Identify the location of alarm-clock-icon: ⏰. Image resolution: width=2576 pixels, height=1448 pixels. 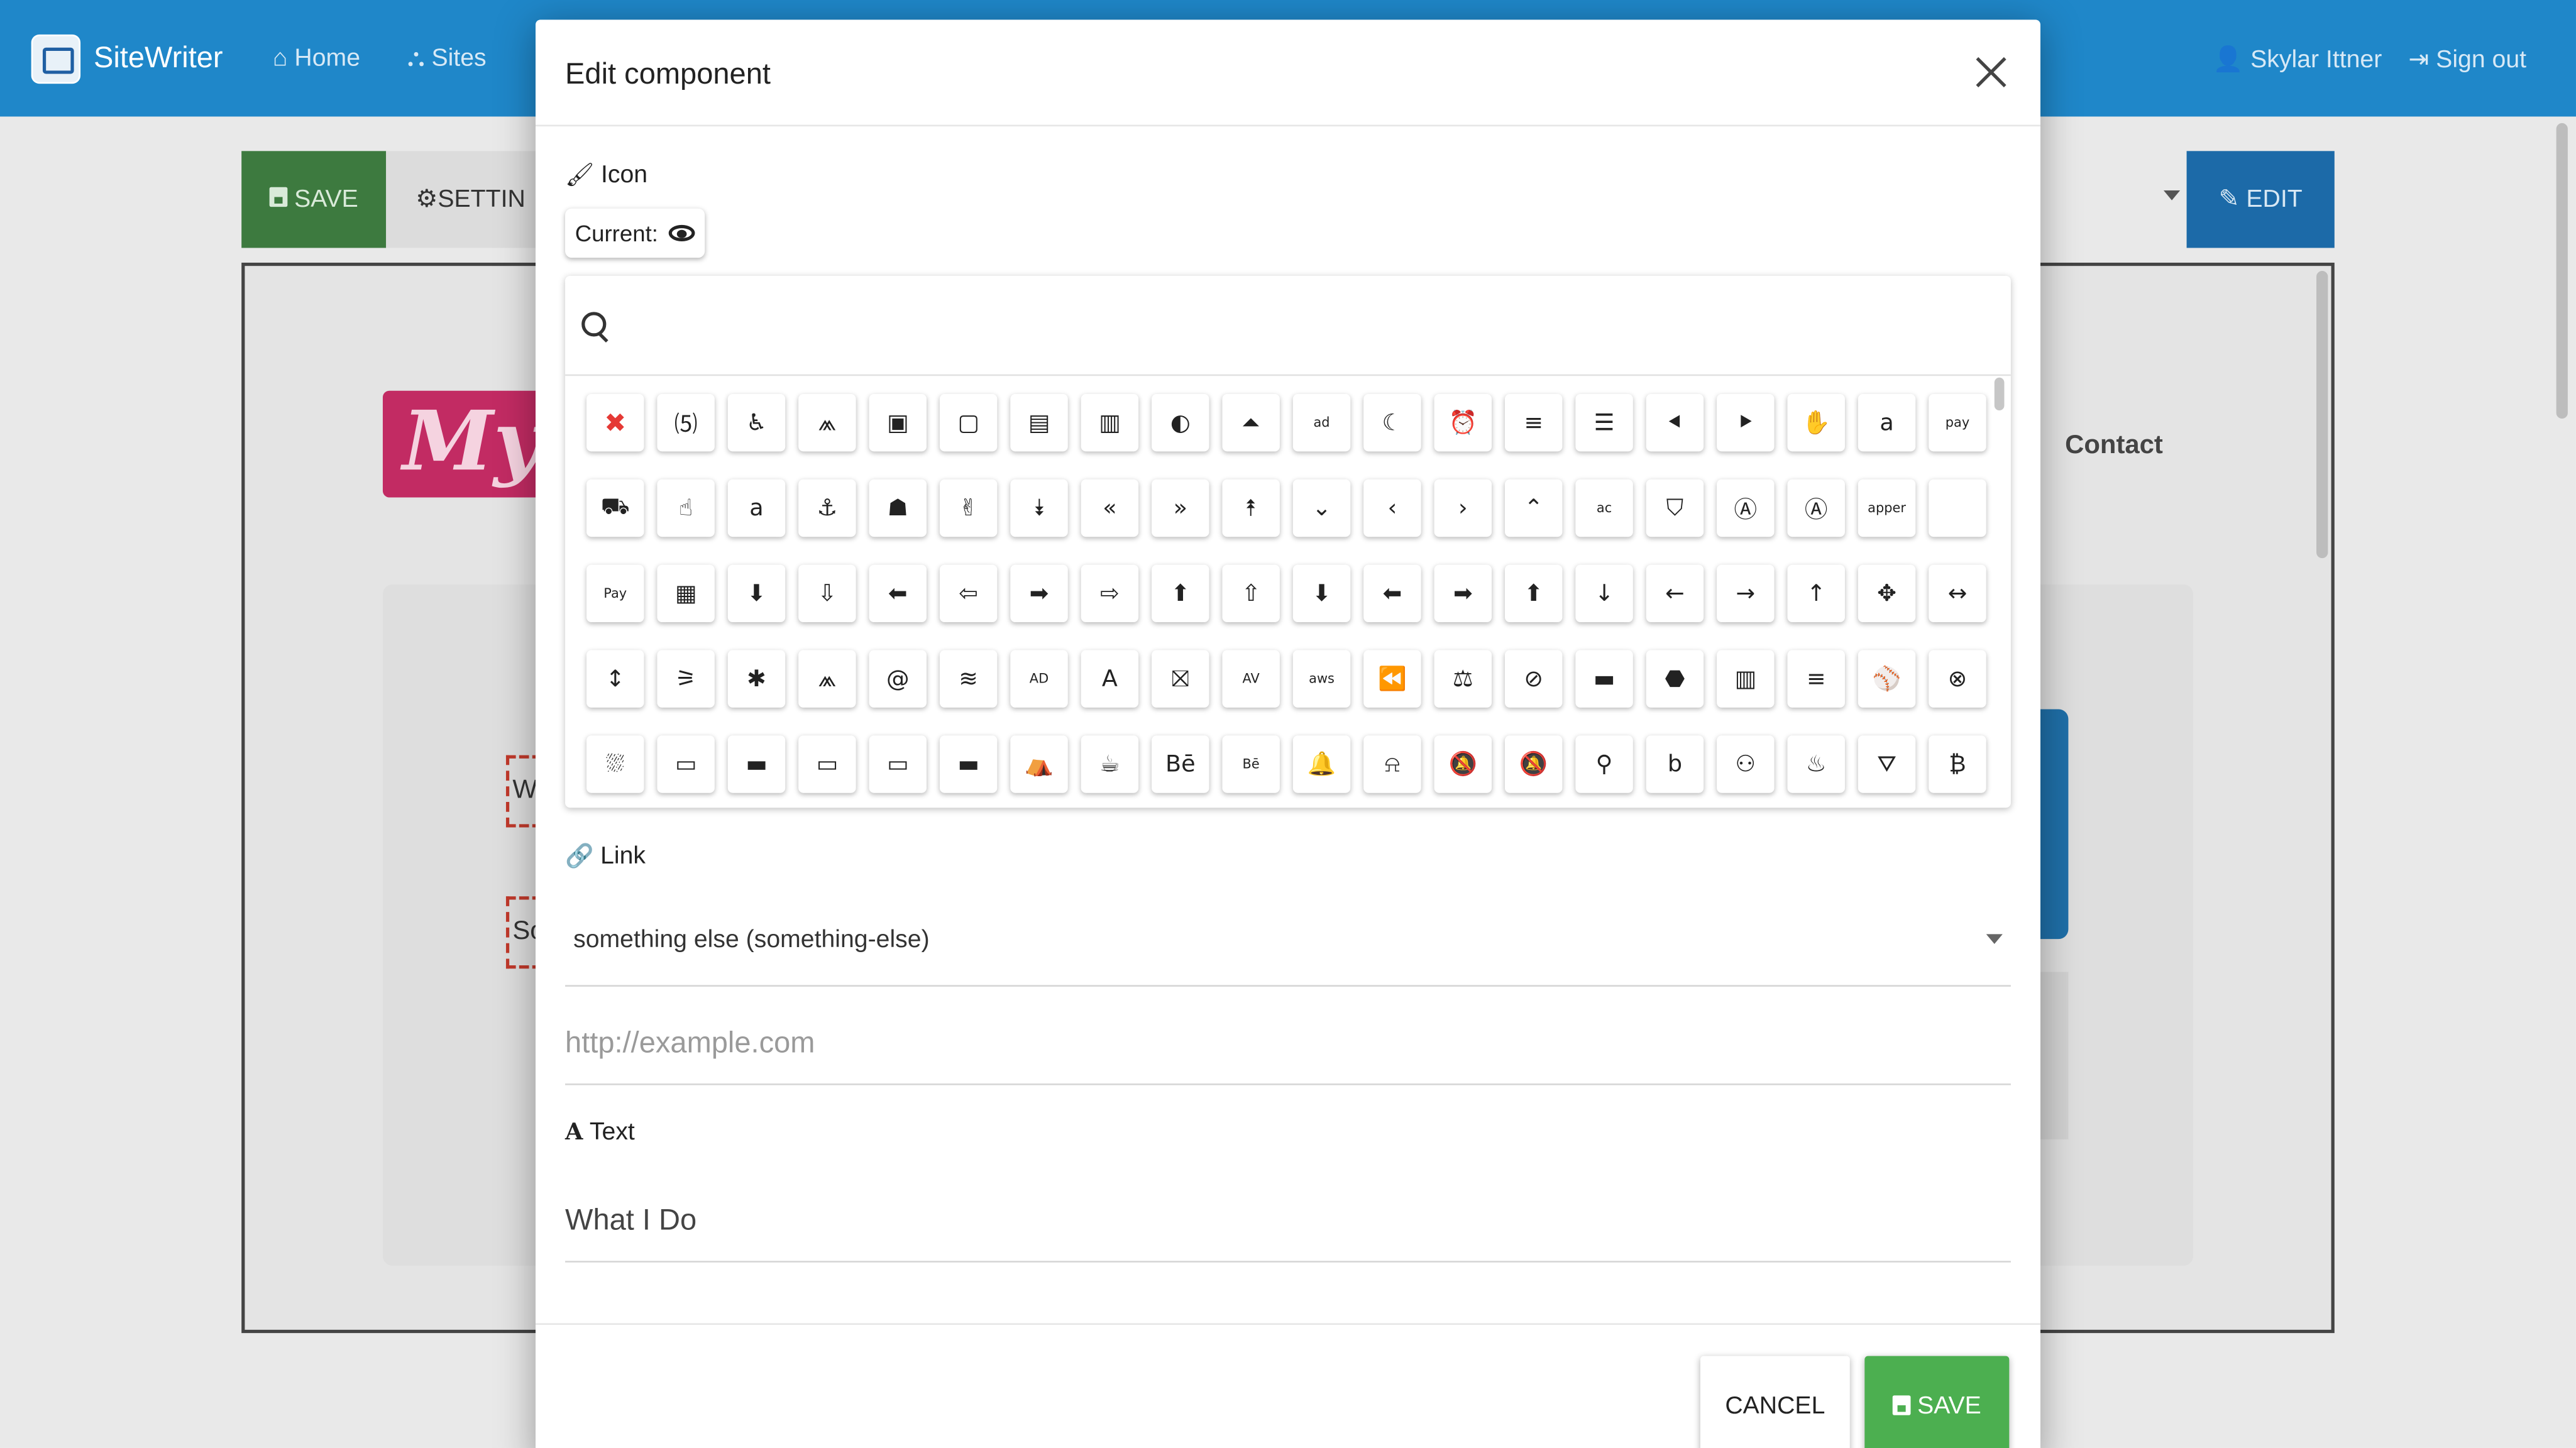
(1463, 422).